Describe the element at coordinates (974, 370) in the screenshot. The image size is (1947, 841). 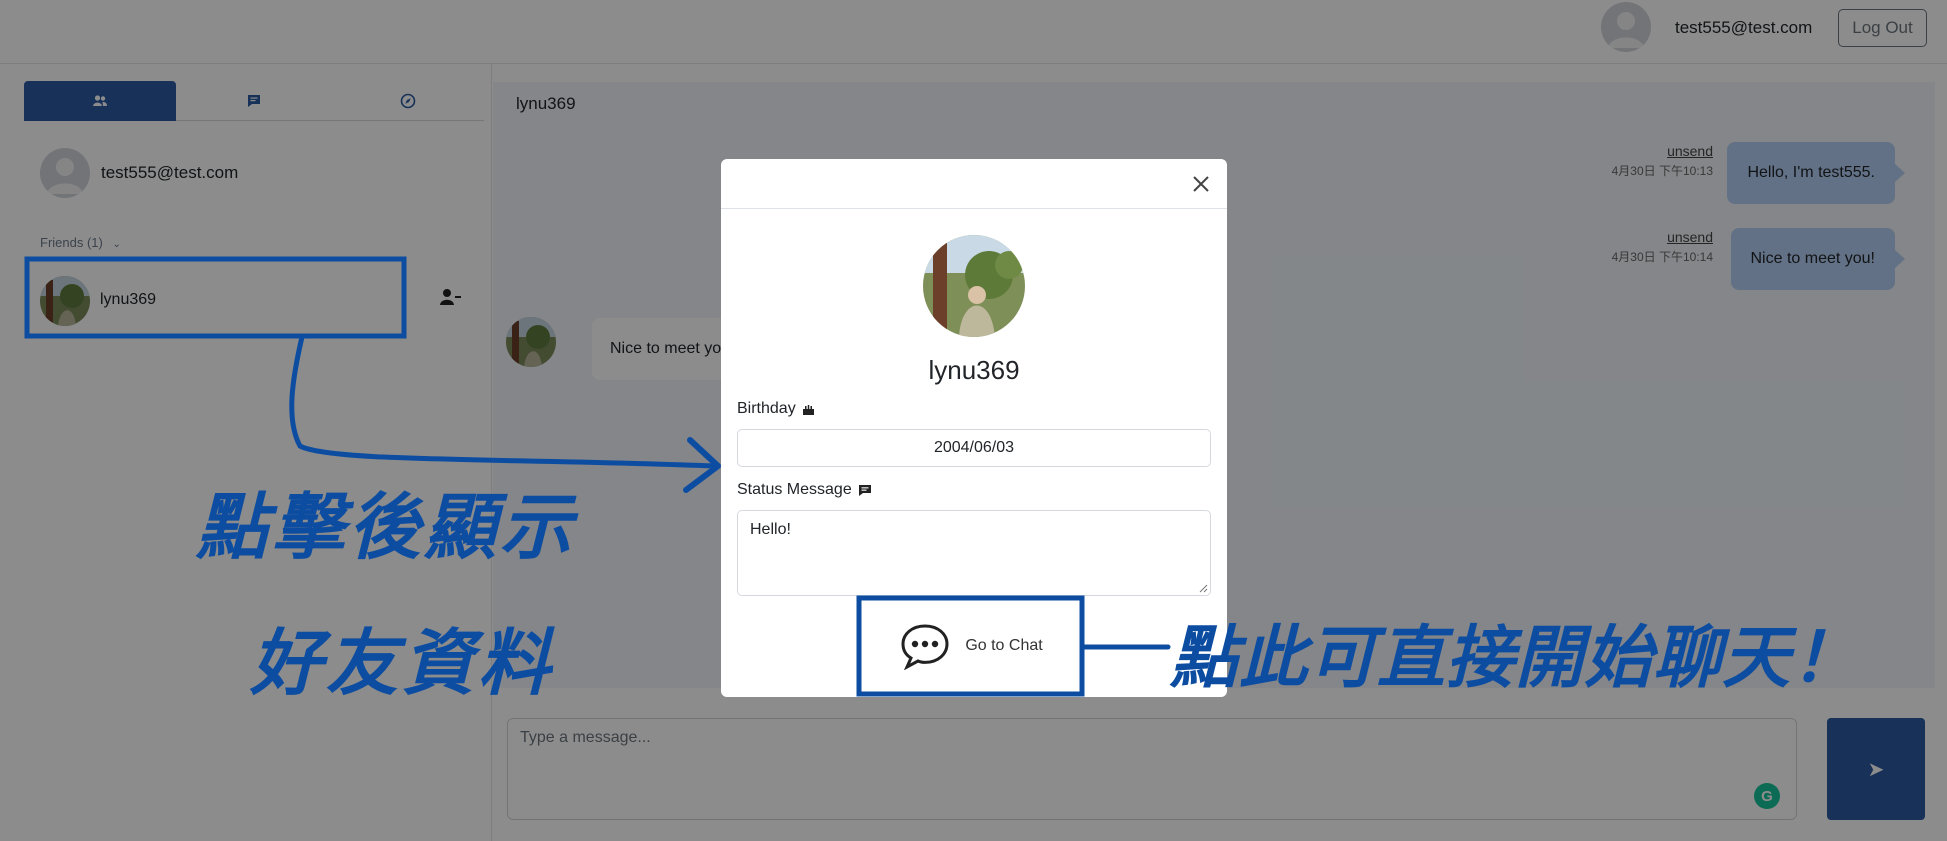
I see `profile-name: lynu369` at that location.